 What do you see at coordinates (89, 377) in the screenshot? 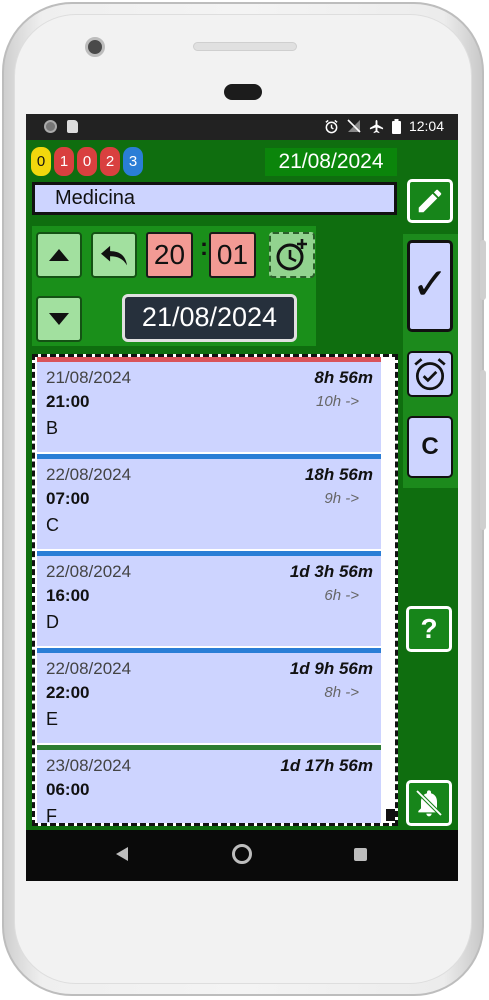
I see `item-date: 21/08/2024` at bounding box center [89, 377].